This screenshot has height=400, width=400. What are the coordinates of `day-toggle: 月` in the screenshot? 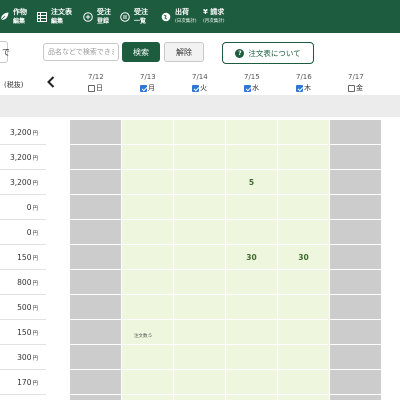 It's located at (147, 88).